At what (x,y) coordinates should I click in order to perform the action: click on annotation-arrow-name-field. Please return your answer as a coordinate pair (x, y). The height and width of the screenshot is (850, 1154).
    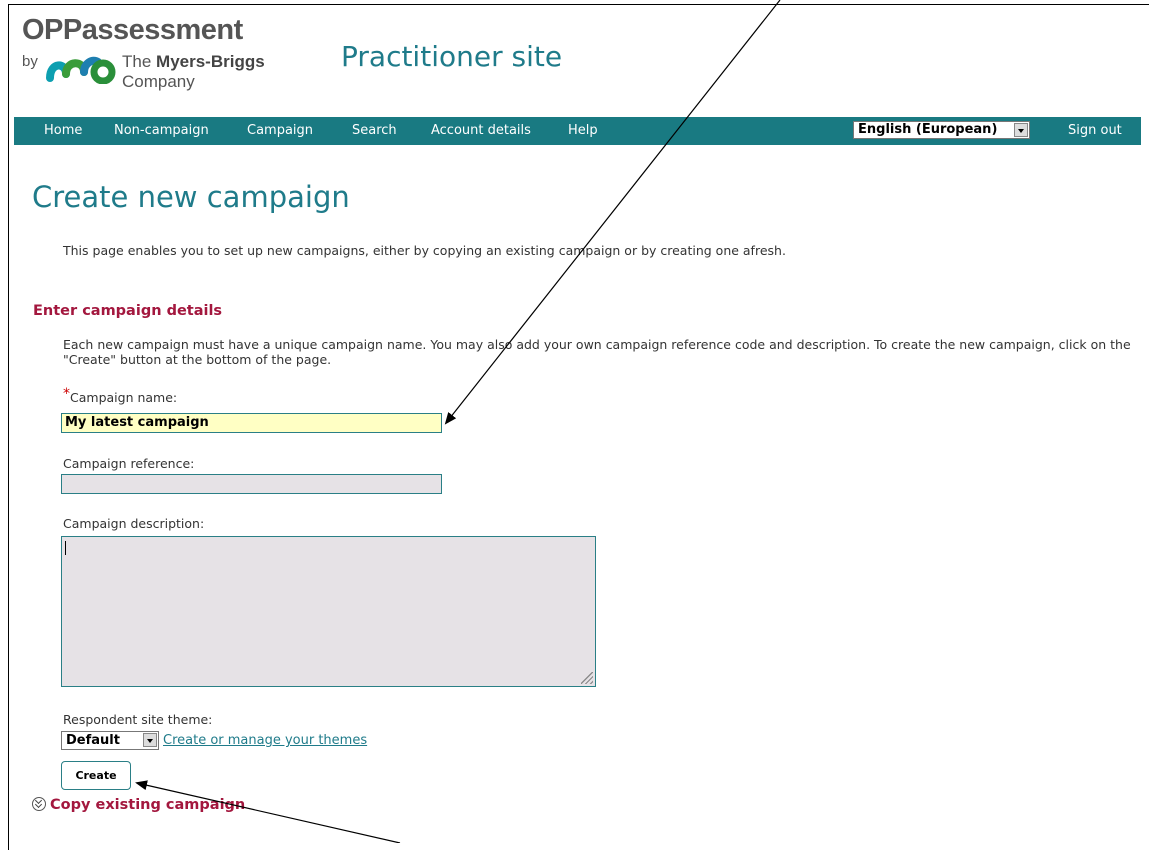
    Looking at the image, I should click on (612, 212).